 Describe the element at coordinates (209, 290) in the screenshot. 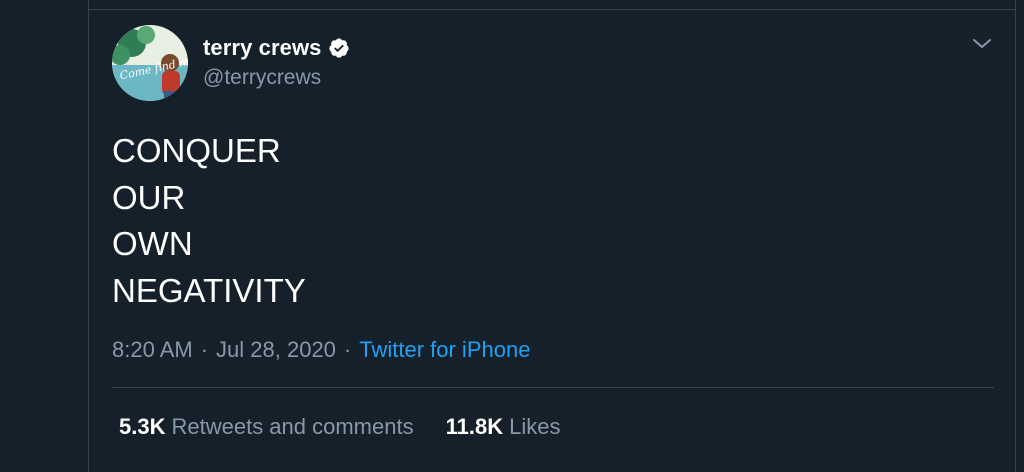

I see `tweet-text-line: NEGATIVITY` at that location.